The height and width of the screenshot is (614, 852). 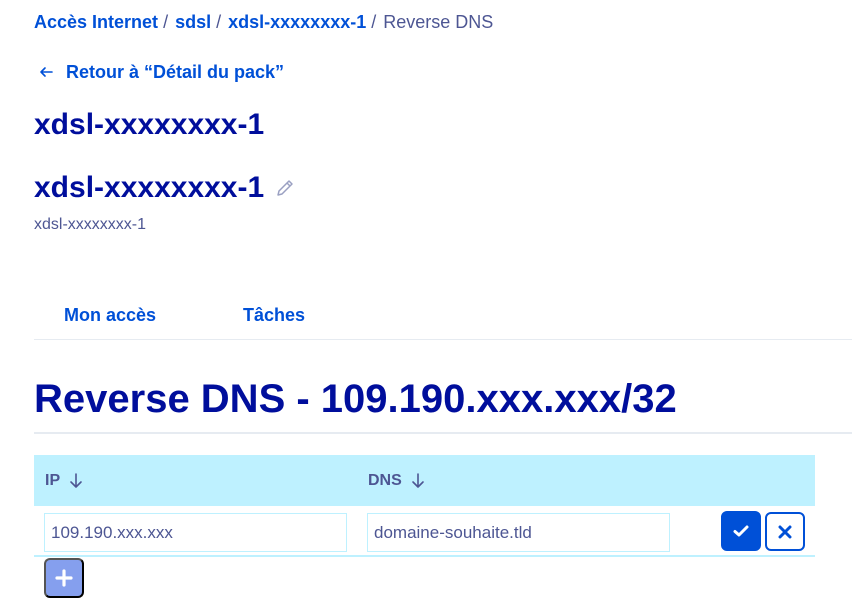 I want to click on check-icon, so click(x=741, y=531).